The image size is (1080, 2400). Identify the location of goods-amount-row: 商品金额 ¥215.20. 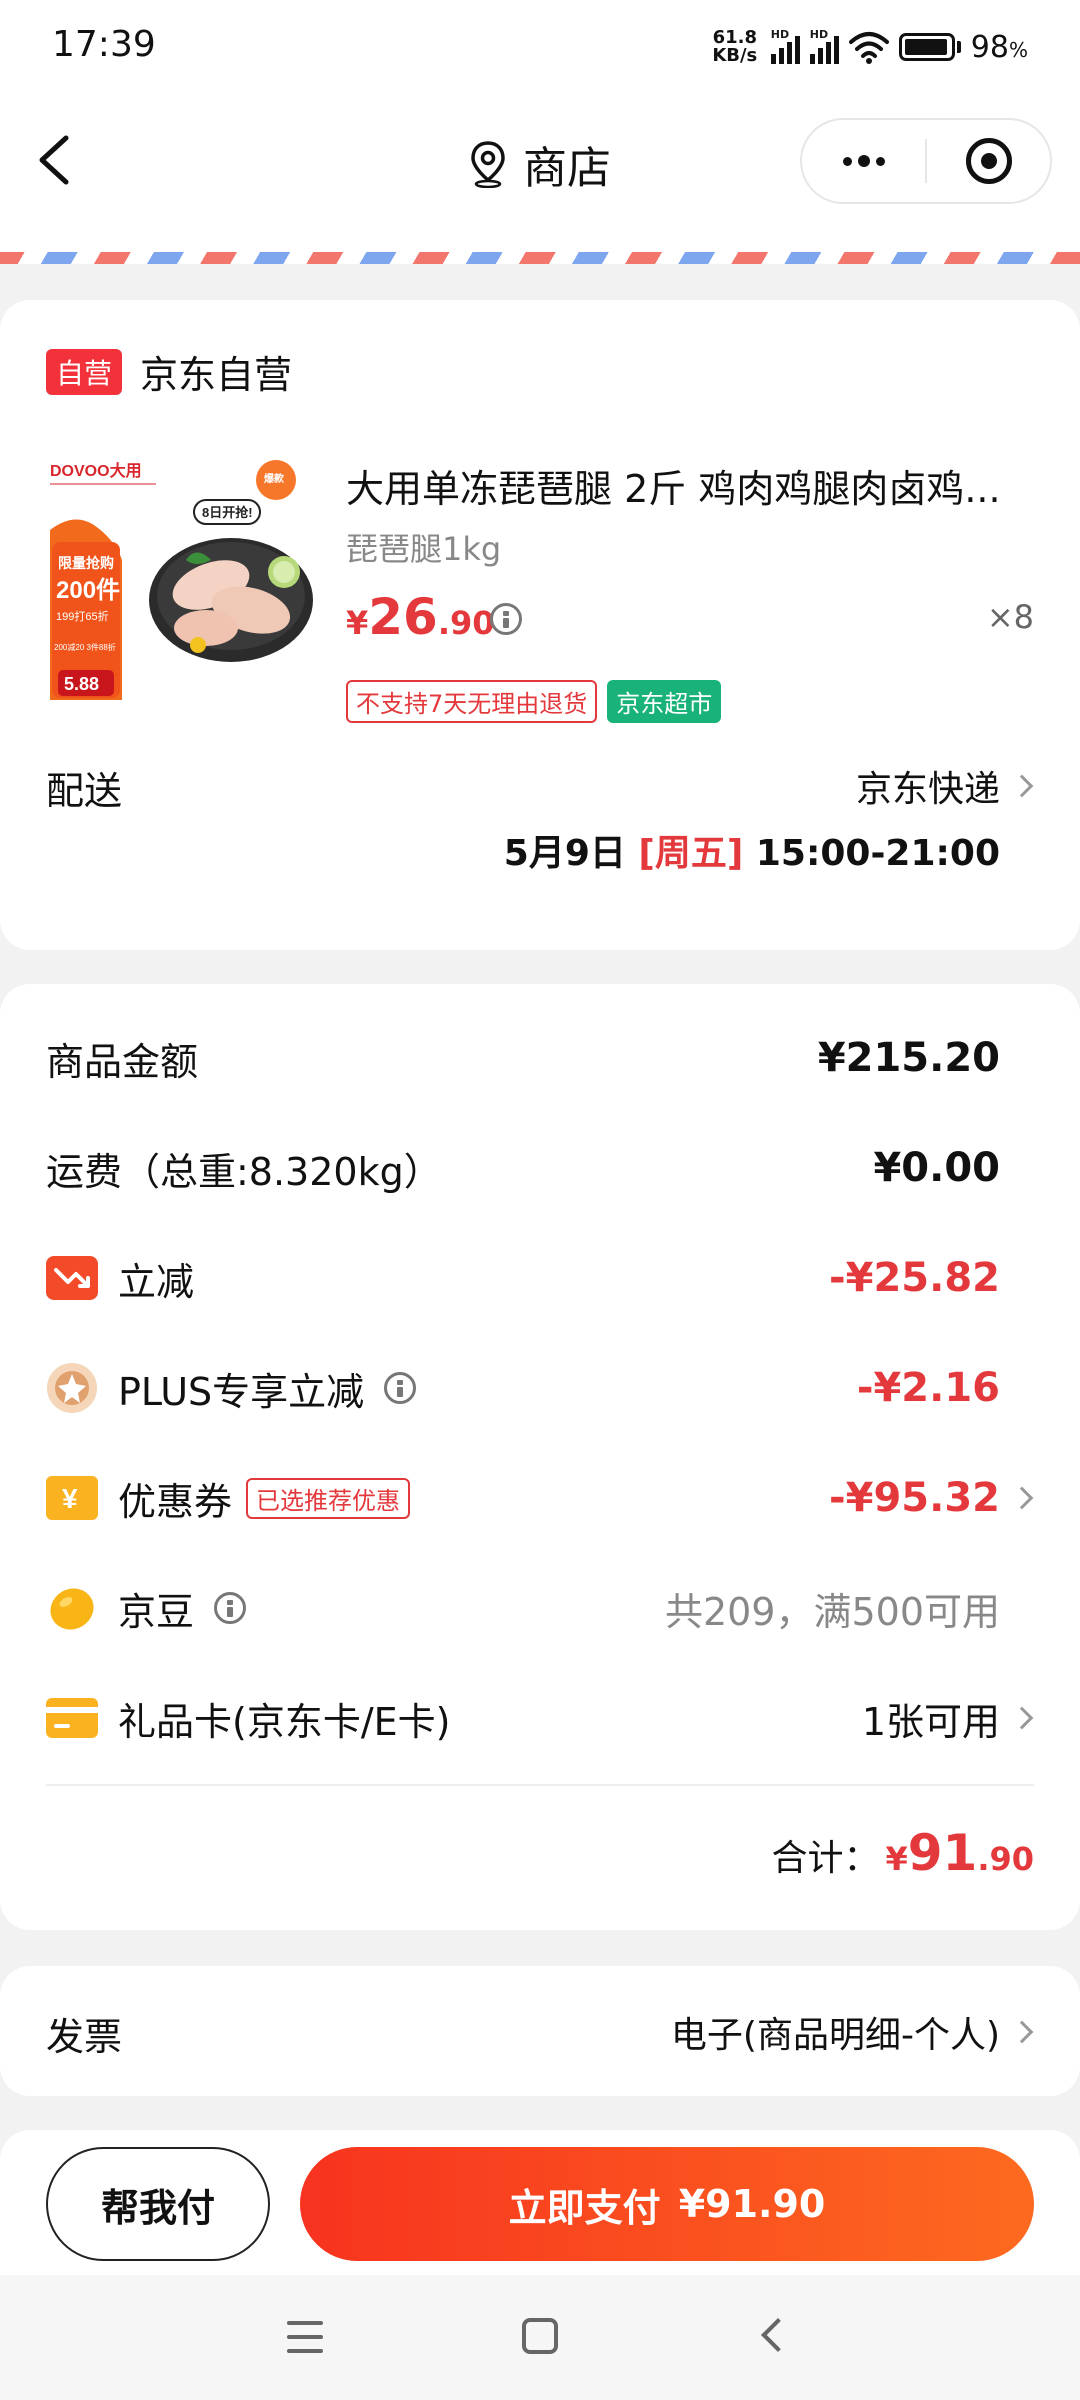
(523, 1059).